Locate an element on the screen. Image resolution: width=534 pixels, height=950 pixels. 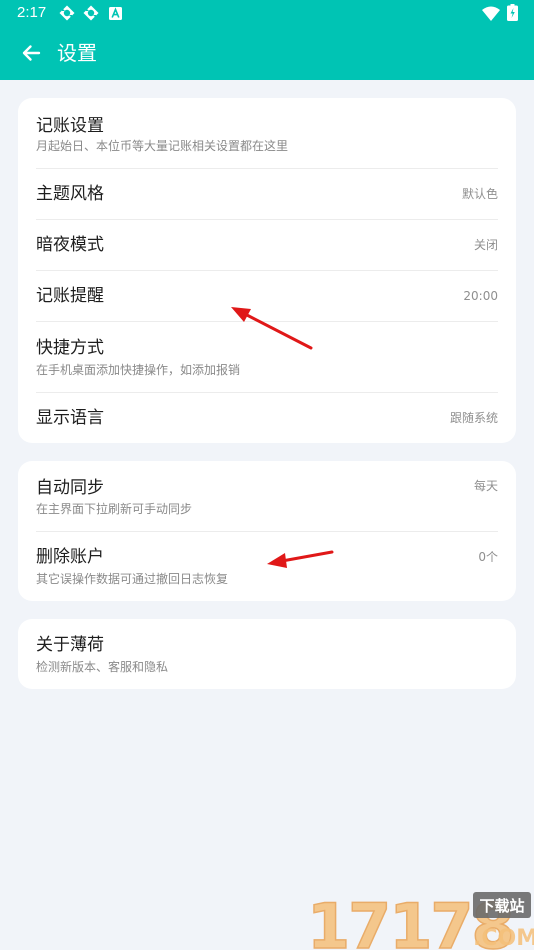
row-title: 暗夜模式 is located at coordinates (70, 245).